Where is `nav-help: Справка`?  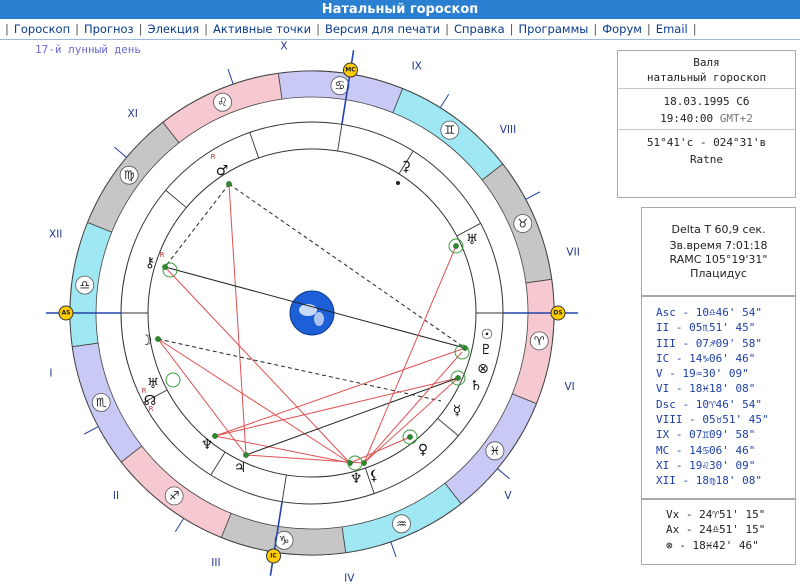 nav-help: Справка is located at coordinates (479, 29).